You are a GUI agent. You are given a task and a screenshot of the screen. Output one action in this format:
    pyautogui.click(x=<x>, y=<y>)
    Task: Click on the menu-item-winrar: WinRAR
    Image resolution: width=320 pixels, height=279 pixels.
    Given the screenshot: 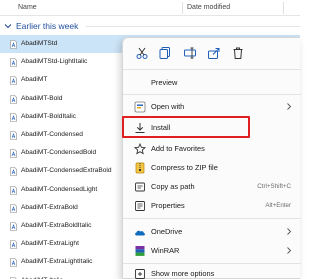 What is the action you would take?
    pyautogui.click(x=212, y=250)
    